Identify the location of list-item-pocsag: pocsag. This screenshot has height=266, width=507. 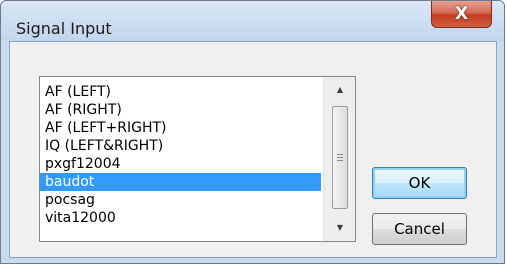
(180, 200).